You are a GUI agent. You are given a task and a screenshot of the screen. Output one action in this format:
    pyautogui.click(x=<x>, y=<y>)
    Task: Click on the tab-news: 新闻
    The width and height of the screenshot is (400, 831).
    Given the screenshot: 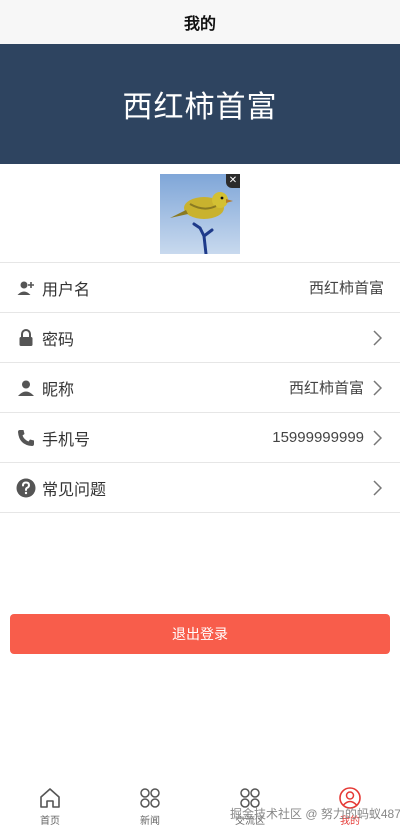 What is the action you would take?
    pyautogui.click(x=150, y=806)
    